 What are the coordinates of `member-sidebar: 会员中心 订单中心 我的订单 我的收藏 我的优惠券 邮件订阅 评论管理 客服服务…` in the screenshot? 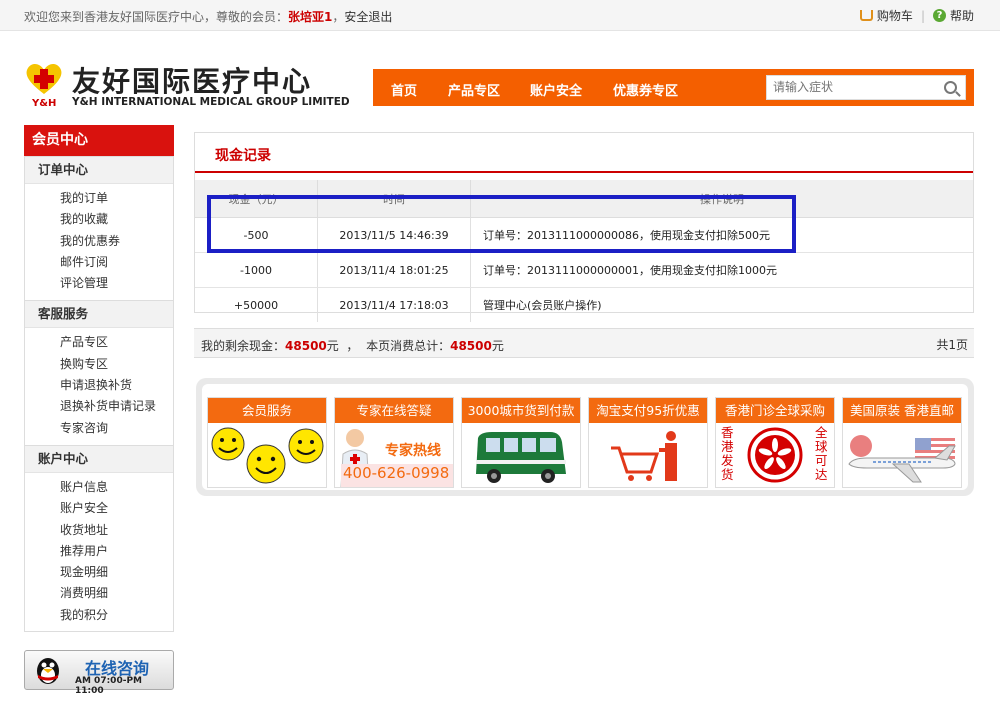 It's located at (99, 378).